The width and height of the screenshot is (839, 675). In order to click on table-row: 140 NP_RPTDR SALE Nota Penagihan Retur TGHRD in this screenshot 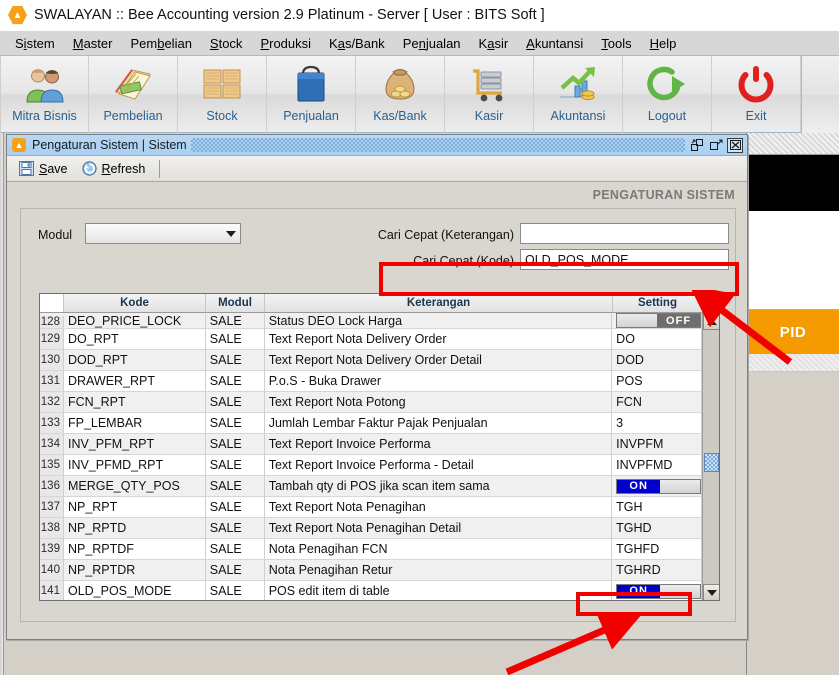, I will do `click(371, 570)`.